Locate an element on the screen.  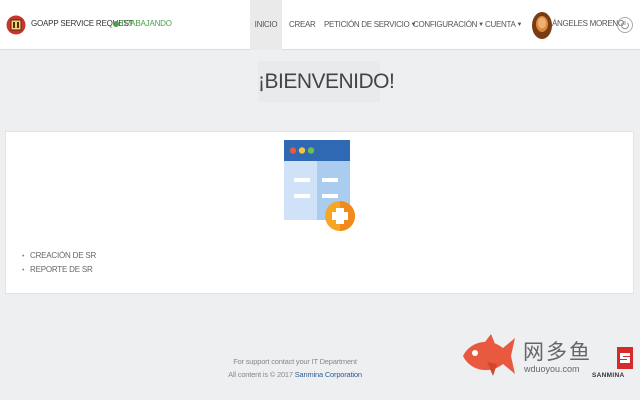
link-reporte-sr: • REPORTE DE SR is located at coordinates (59, 270).